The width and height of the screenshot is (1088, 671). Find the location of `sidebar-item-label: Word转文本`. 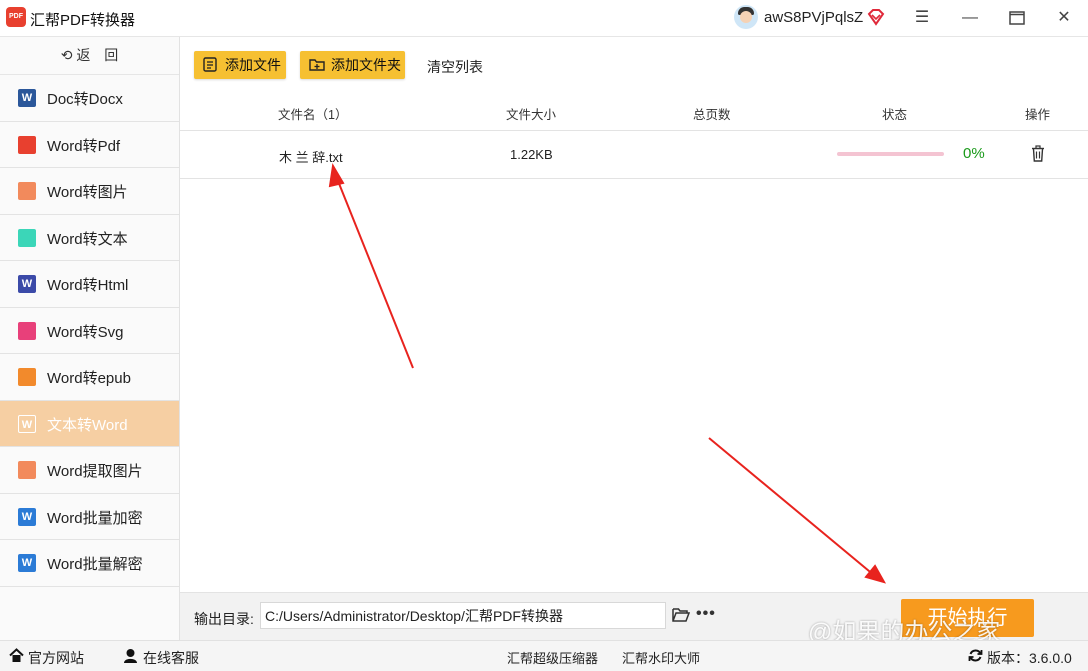

sidebar-item-label: Word转文本 is located at coordinates (87, 239).